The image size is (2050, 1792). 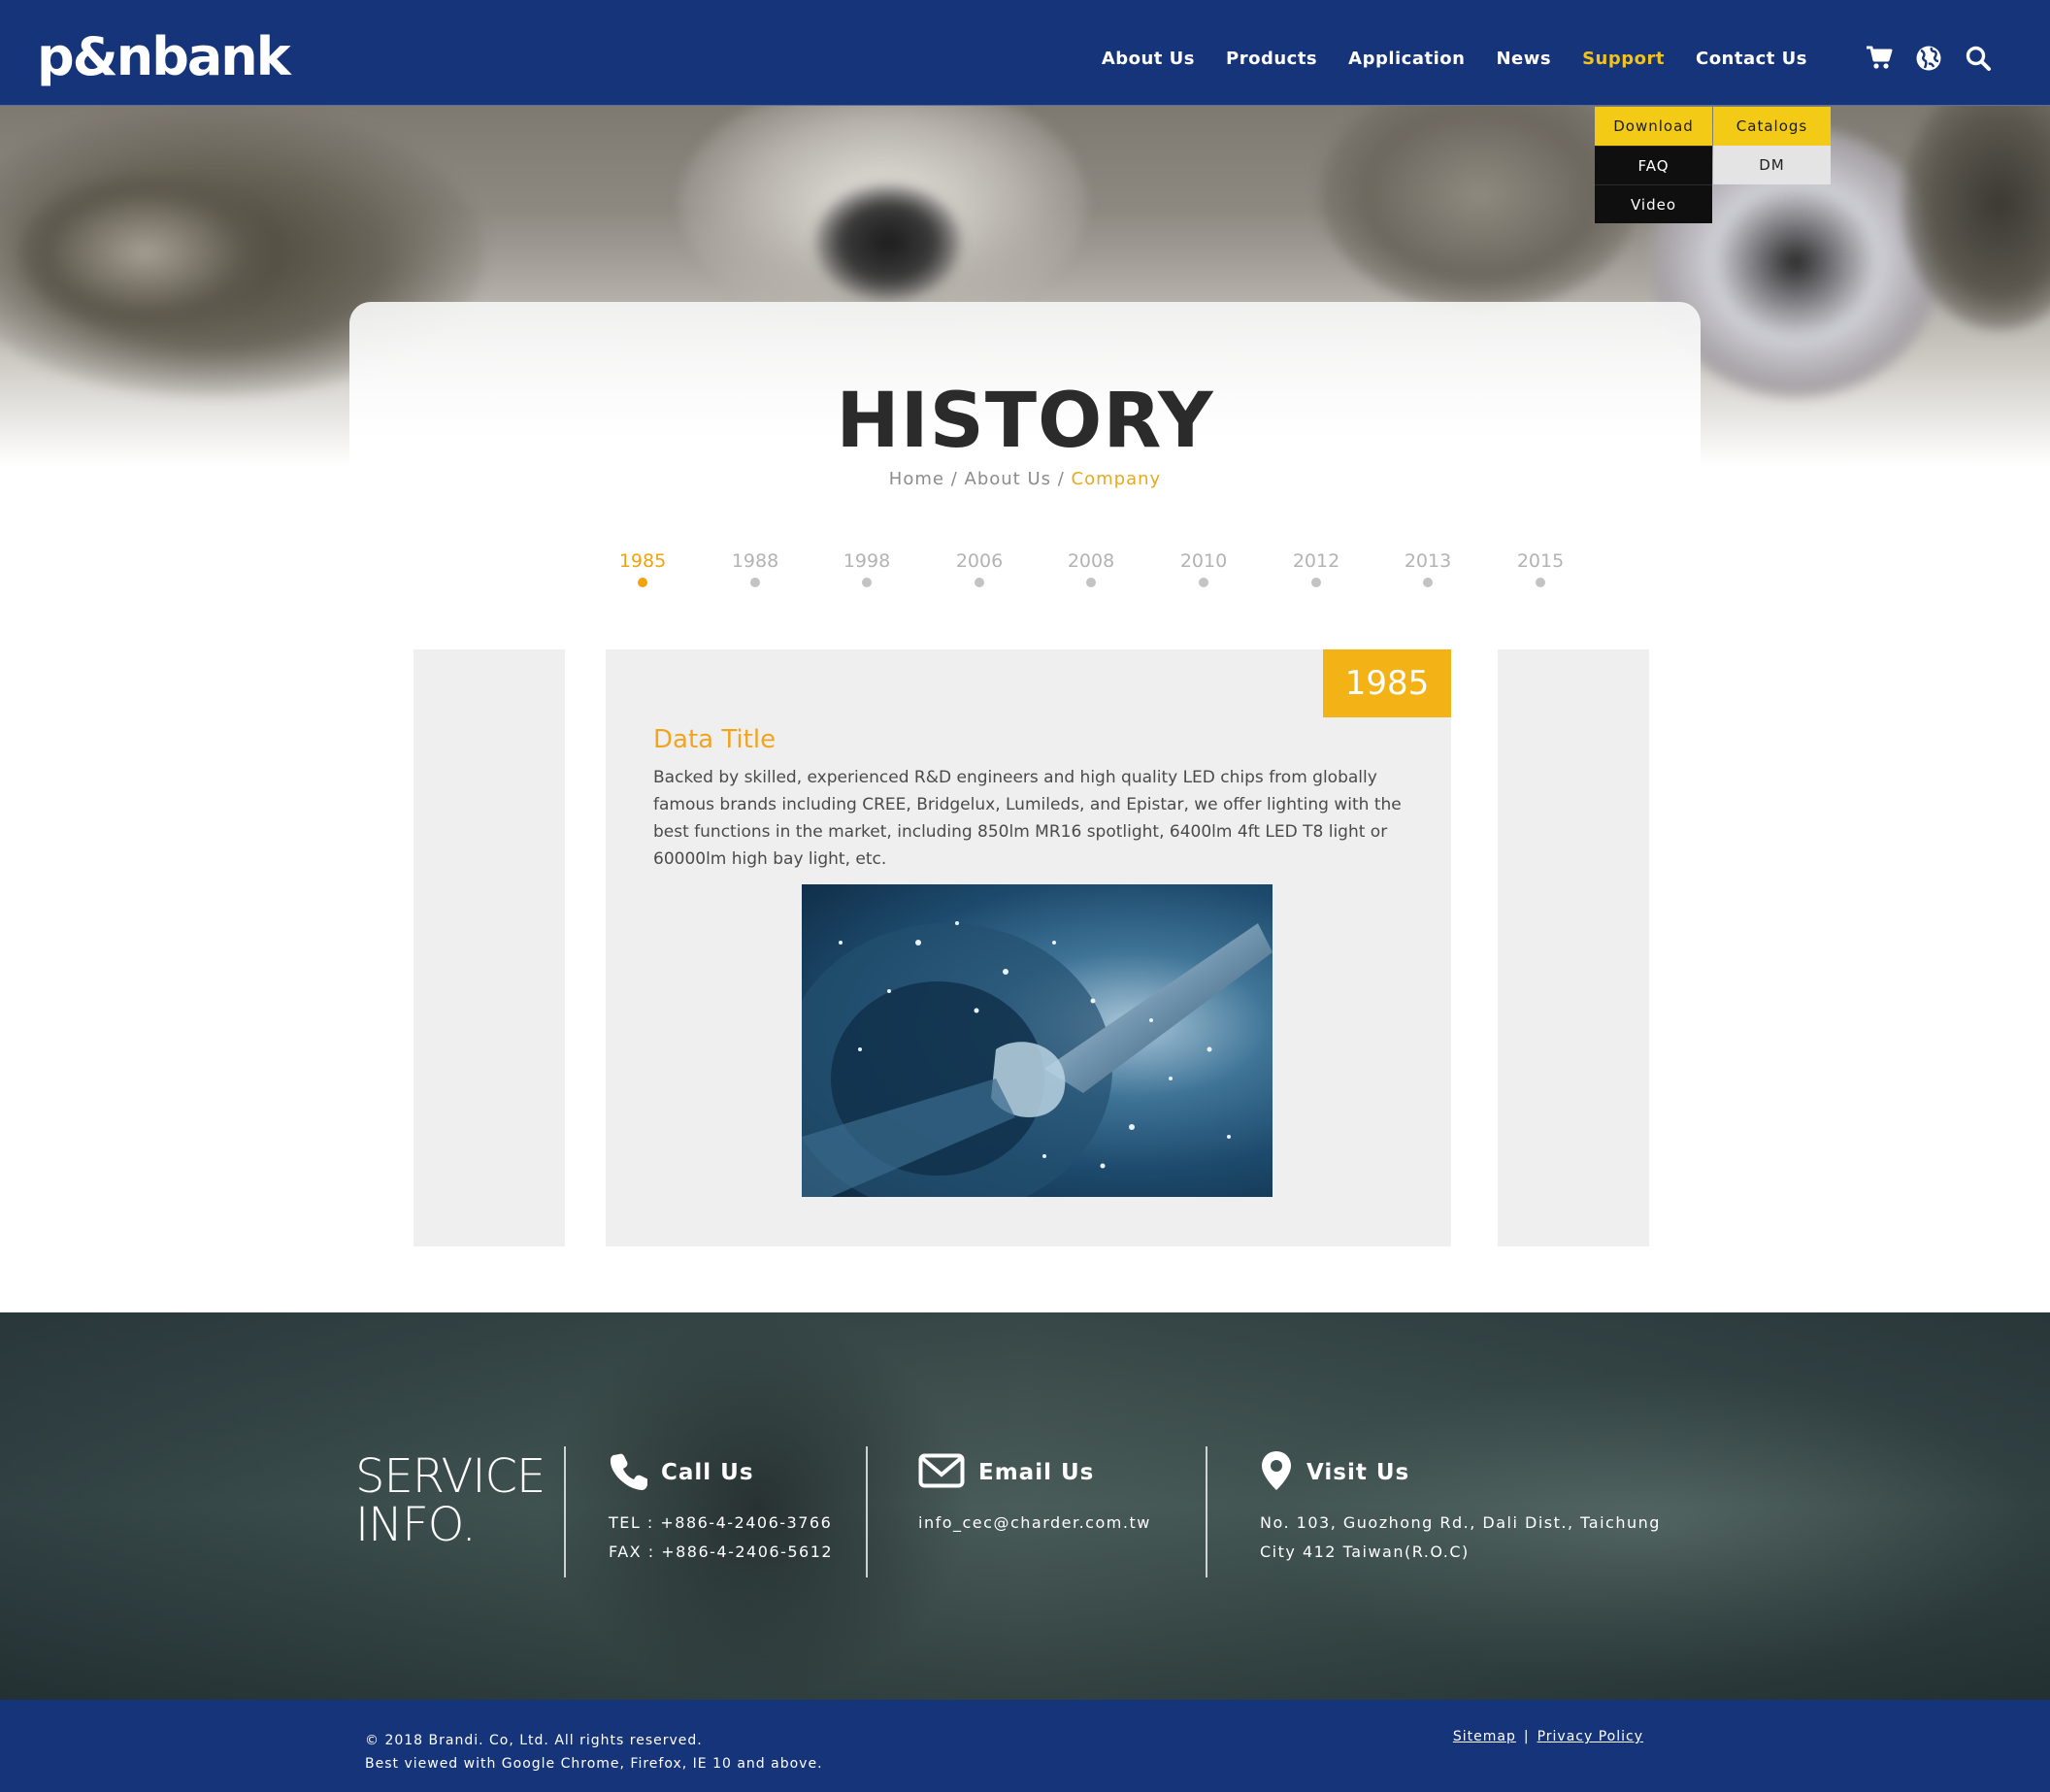 What do you see at coordinates (1034, 1493) in the screenshot?
I see `email-us-column: Email Us info_cec@charder.com.tw` at bounding box center [1034, 1493].